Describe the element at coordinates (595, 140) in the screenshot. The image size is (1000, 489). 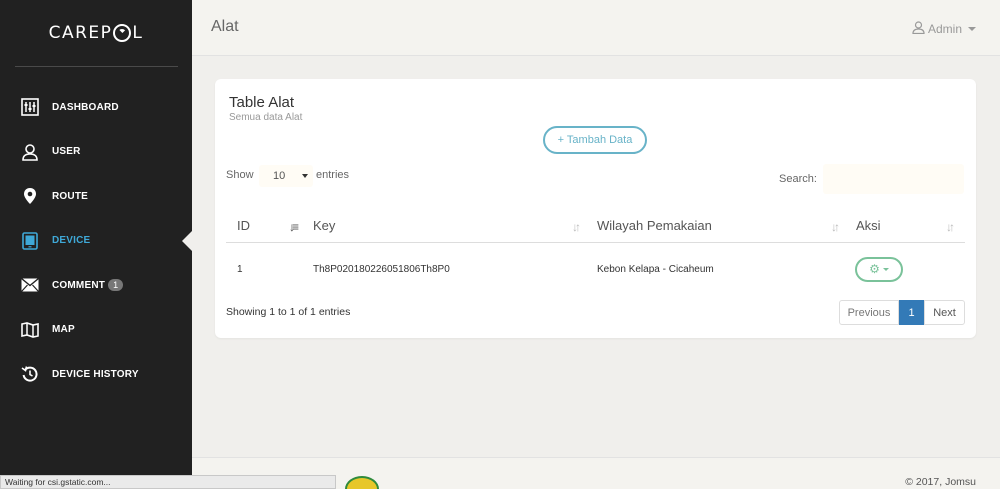
I see `add-data-button: + Tambah Data` at that location.